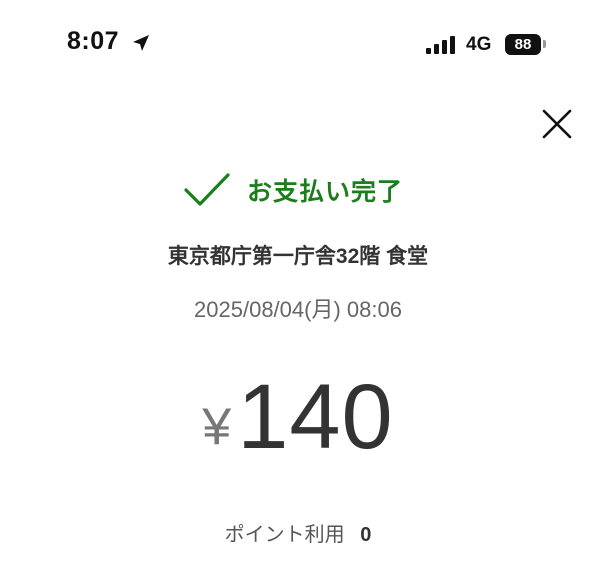 The height and width of the screenshot is (583, 596). I want to click on payment-complete-header: お支払い完了, so click(298, 190).